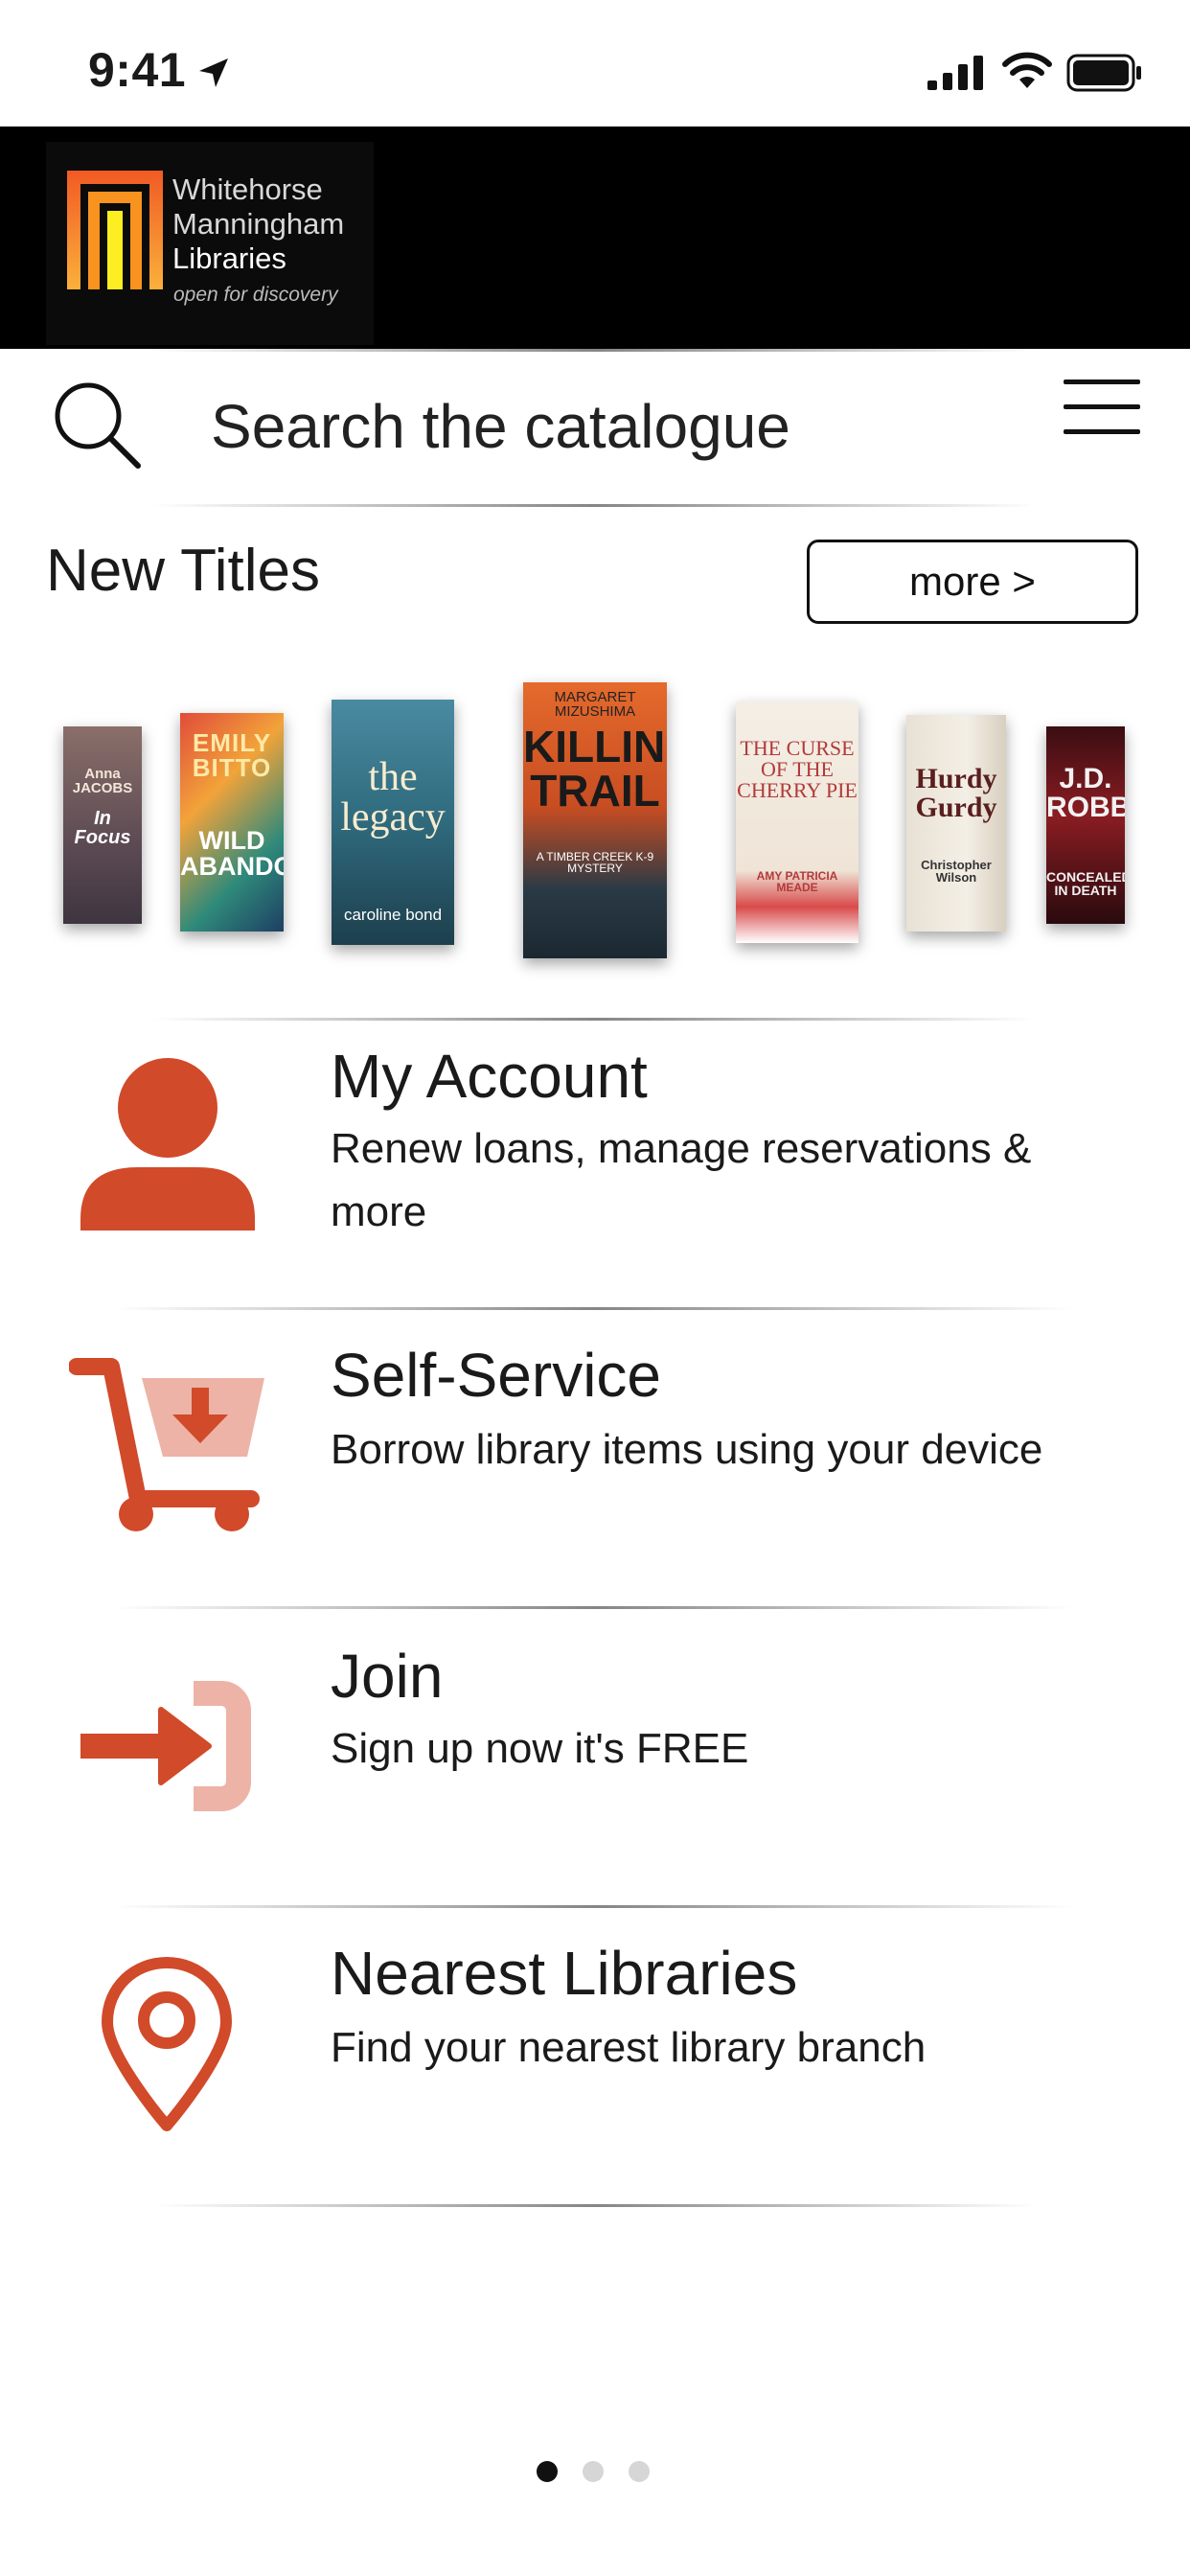 This screenshot has height=2576, width=1190. Describe the element at coordinates (682, 1180) in the screenshot. I see `menu-item-subtitle: Renew loans, manage reservations & more` at that location.